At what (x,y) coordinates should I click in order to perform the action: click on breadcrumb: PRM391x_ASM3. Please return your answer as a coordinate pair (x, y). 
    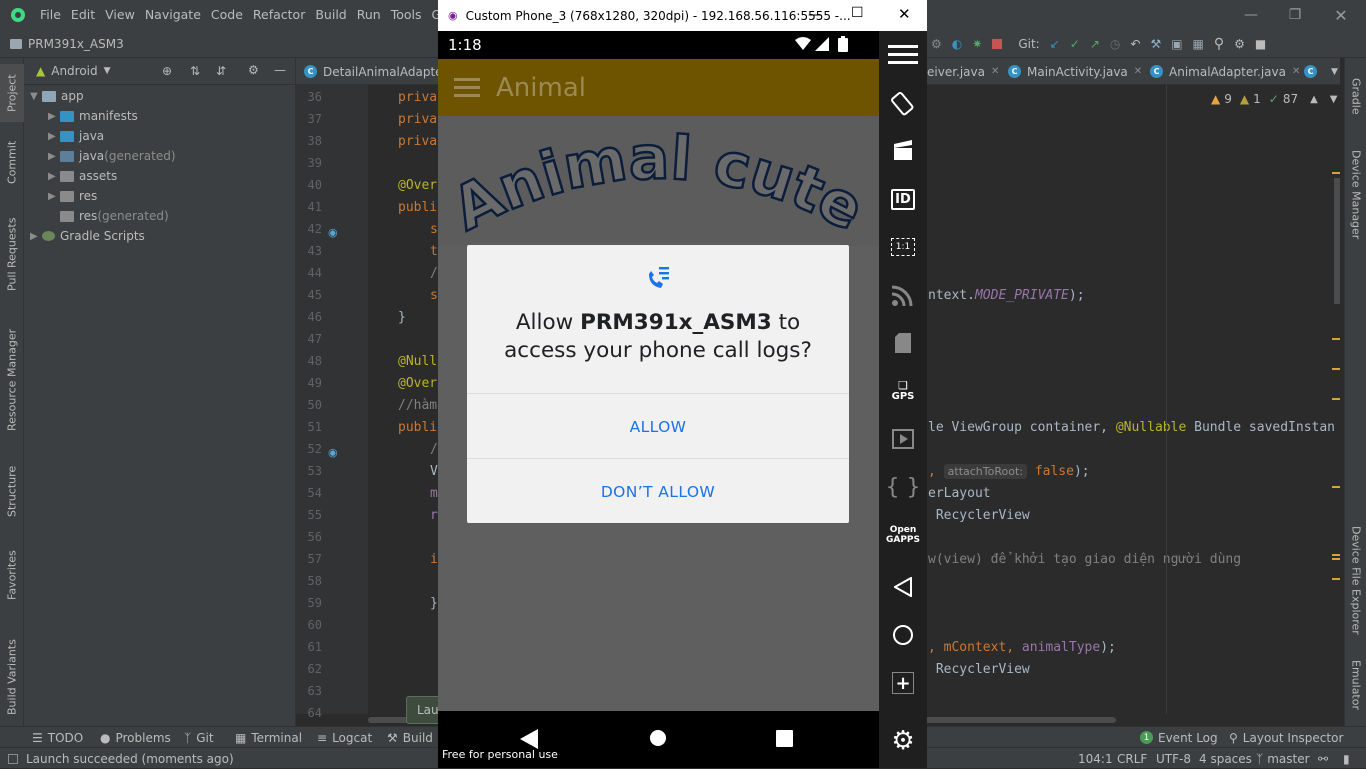
    Looking at the image, I should click on (67, 44).